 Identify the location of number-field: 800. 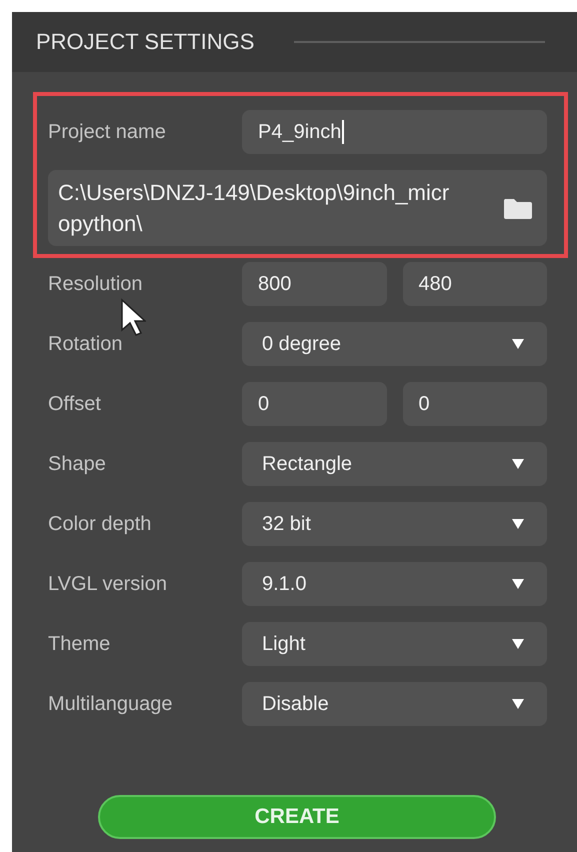
(314, 284).